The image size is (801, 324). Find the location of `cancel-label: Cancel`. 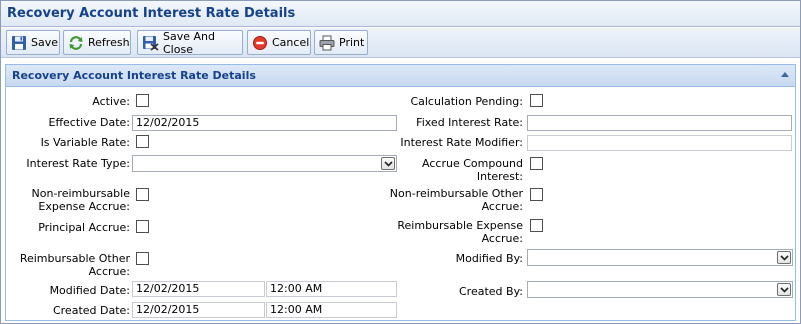

cancel-label: Cancel is located at coordinates (291, 42).